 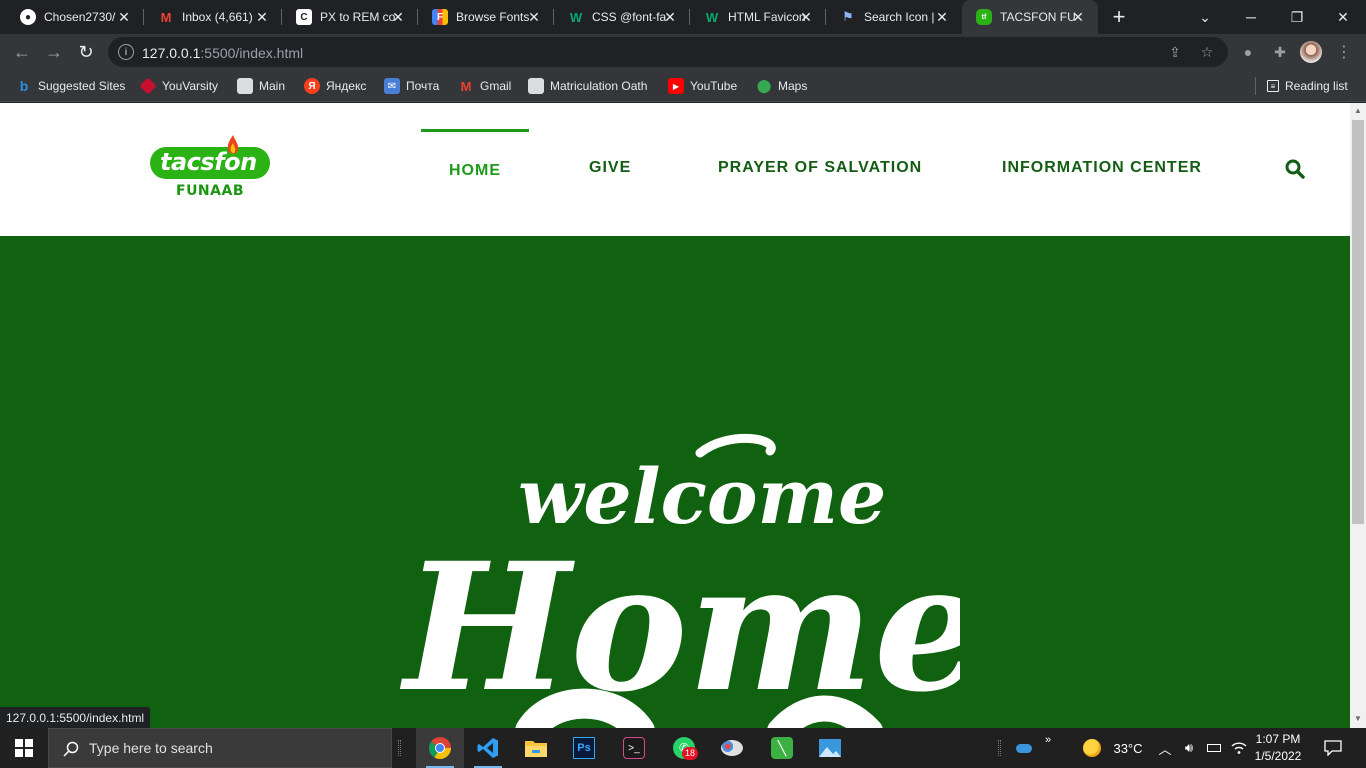 I want to click on bookmark-star-icon: ☆, so click(x=1207, y=52).